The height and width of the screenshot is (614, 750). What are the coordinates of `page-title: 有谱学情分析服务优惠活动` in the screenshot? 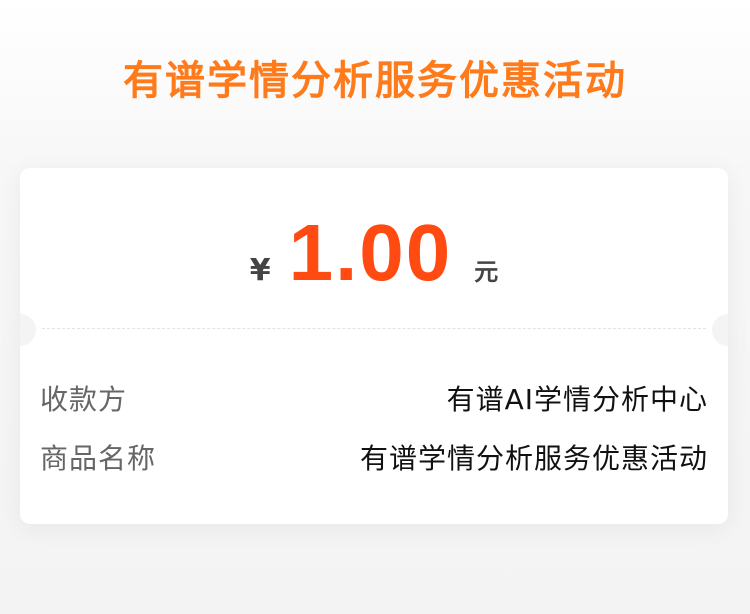 It's located at (375, 81).